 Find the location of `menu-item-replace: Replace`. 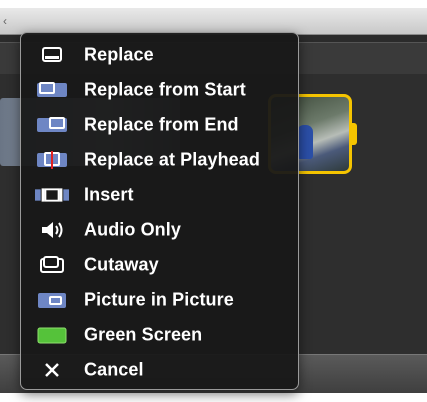

menu-item-replace: Replace is located at coordinates (159, 54).